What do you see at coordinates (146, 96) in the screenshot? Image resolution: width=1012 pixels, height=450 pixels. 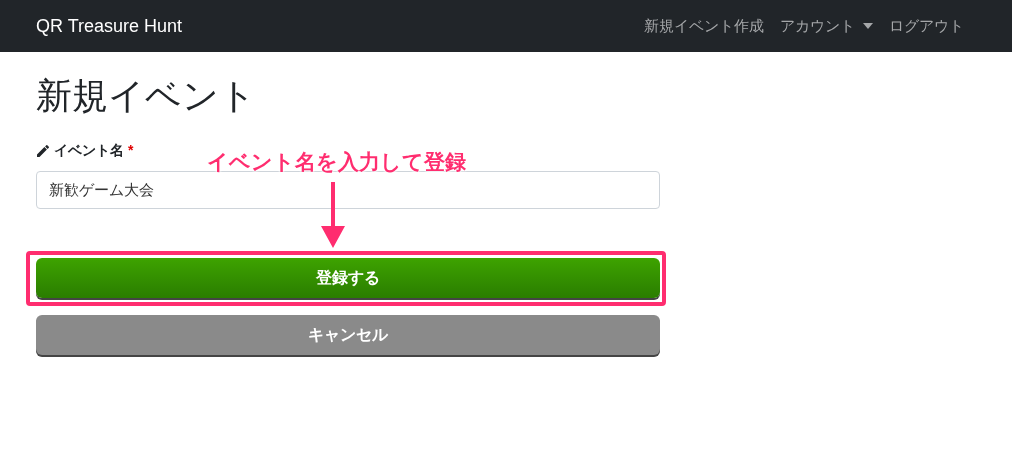 I see `page-title: 新規イベント` at bounding box center [146, 96].